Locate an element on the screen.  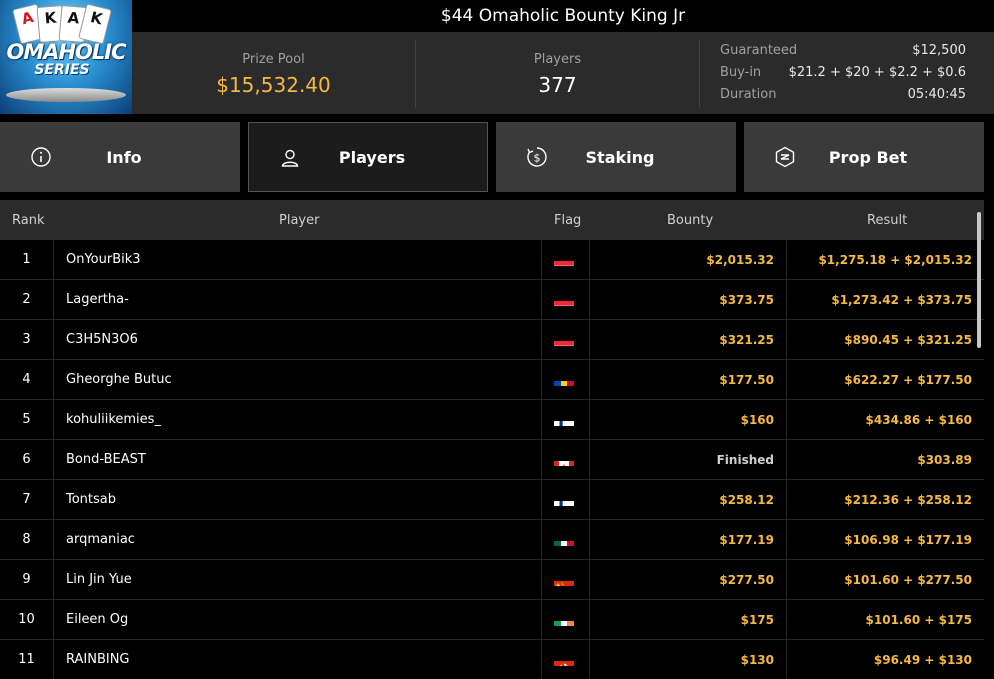
detail-row-guaranteed: Guaranteed $12,500 is located at coordinates (843, 50).